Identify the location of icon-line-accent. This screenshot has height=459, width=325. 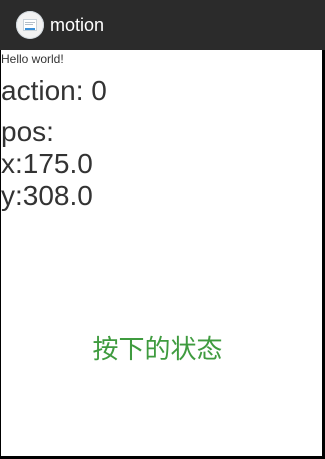
(30, 29).